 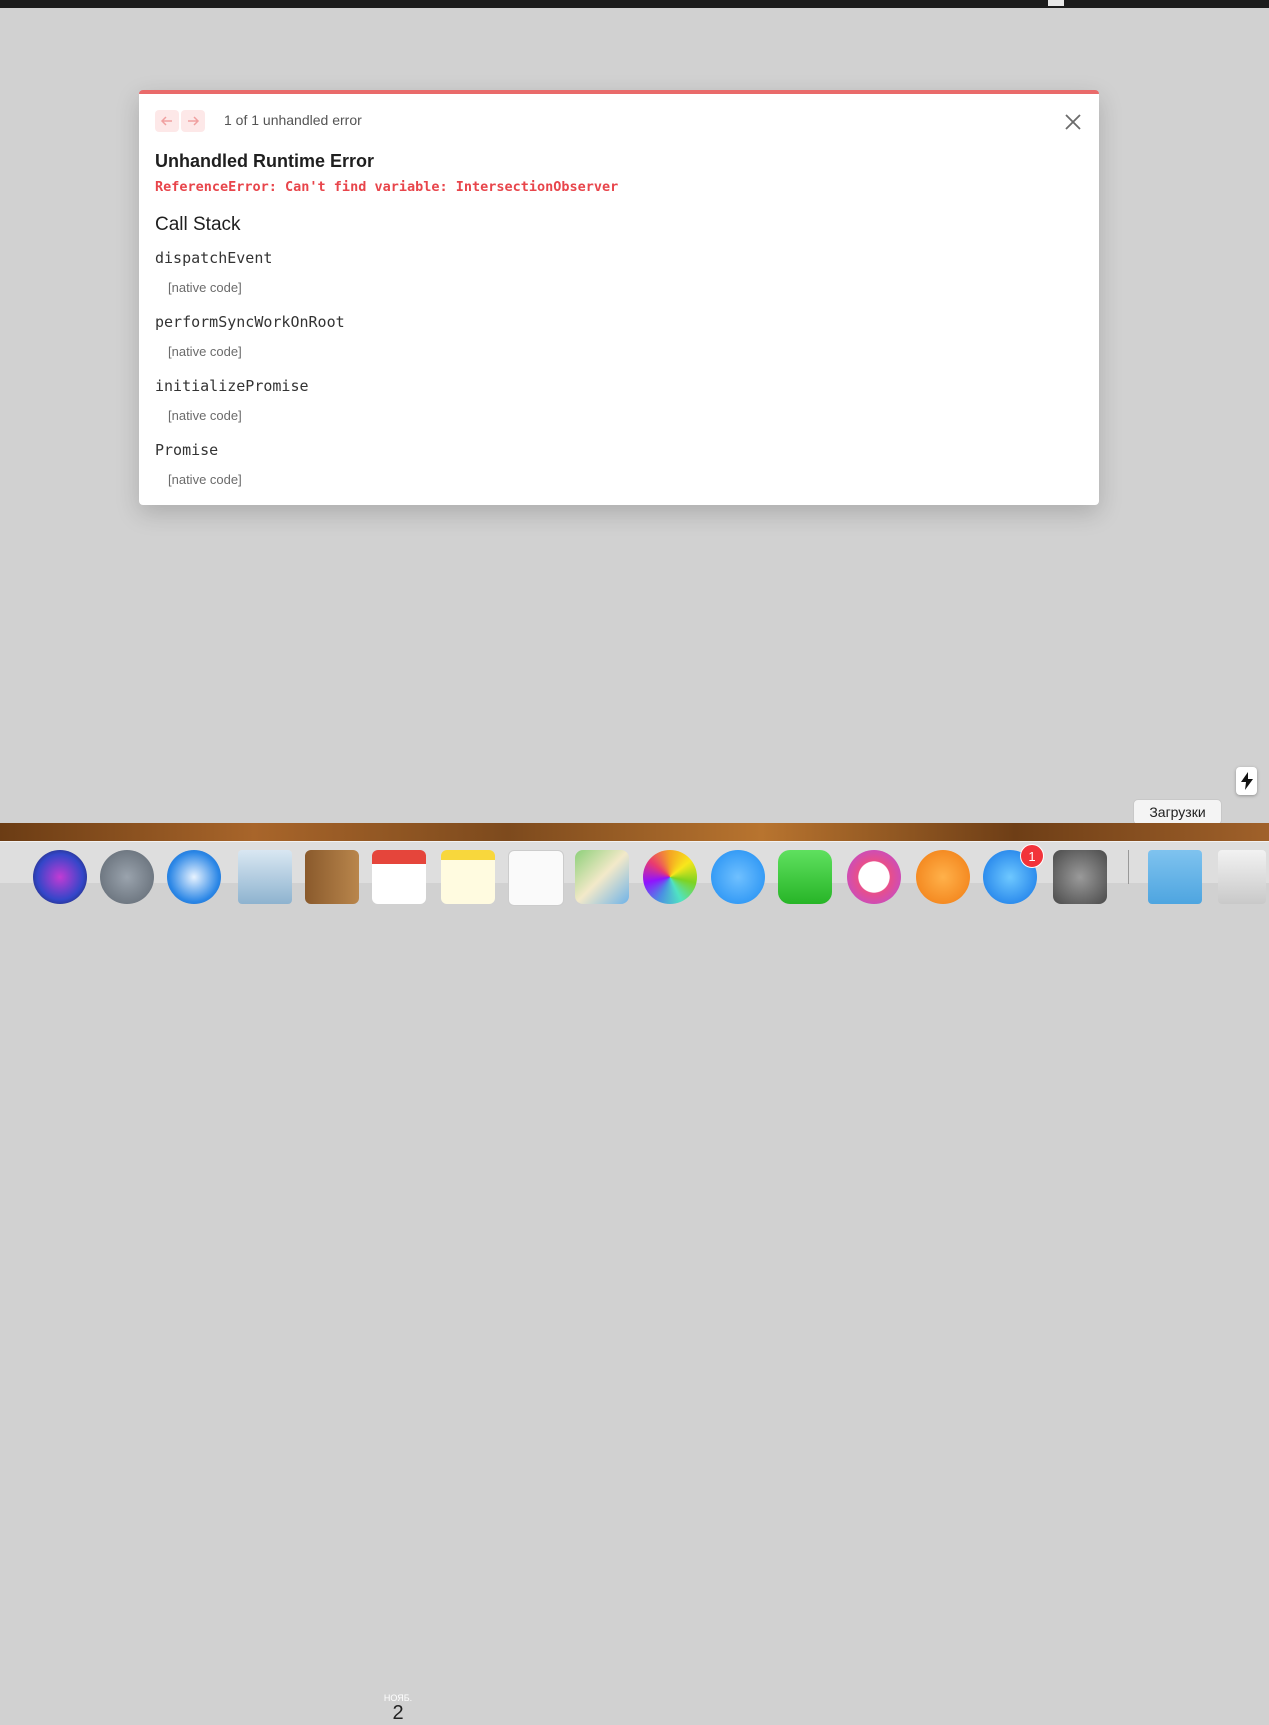 I want to click on siri-icon, so click(x=60, y=877).